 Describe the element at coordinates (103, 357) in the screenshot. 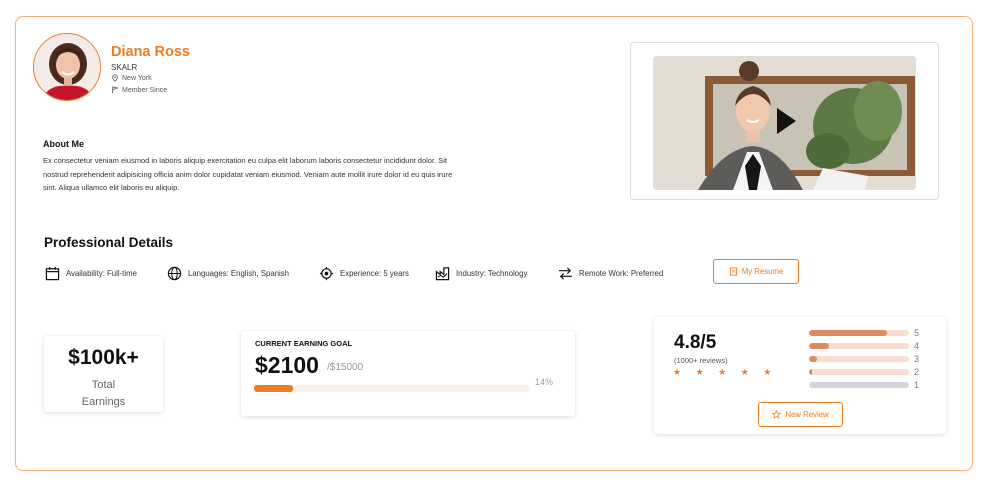

I see `total-earnings-value: $100k+` at that location.